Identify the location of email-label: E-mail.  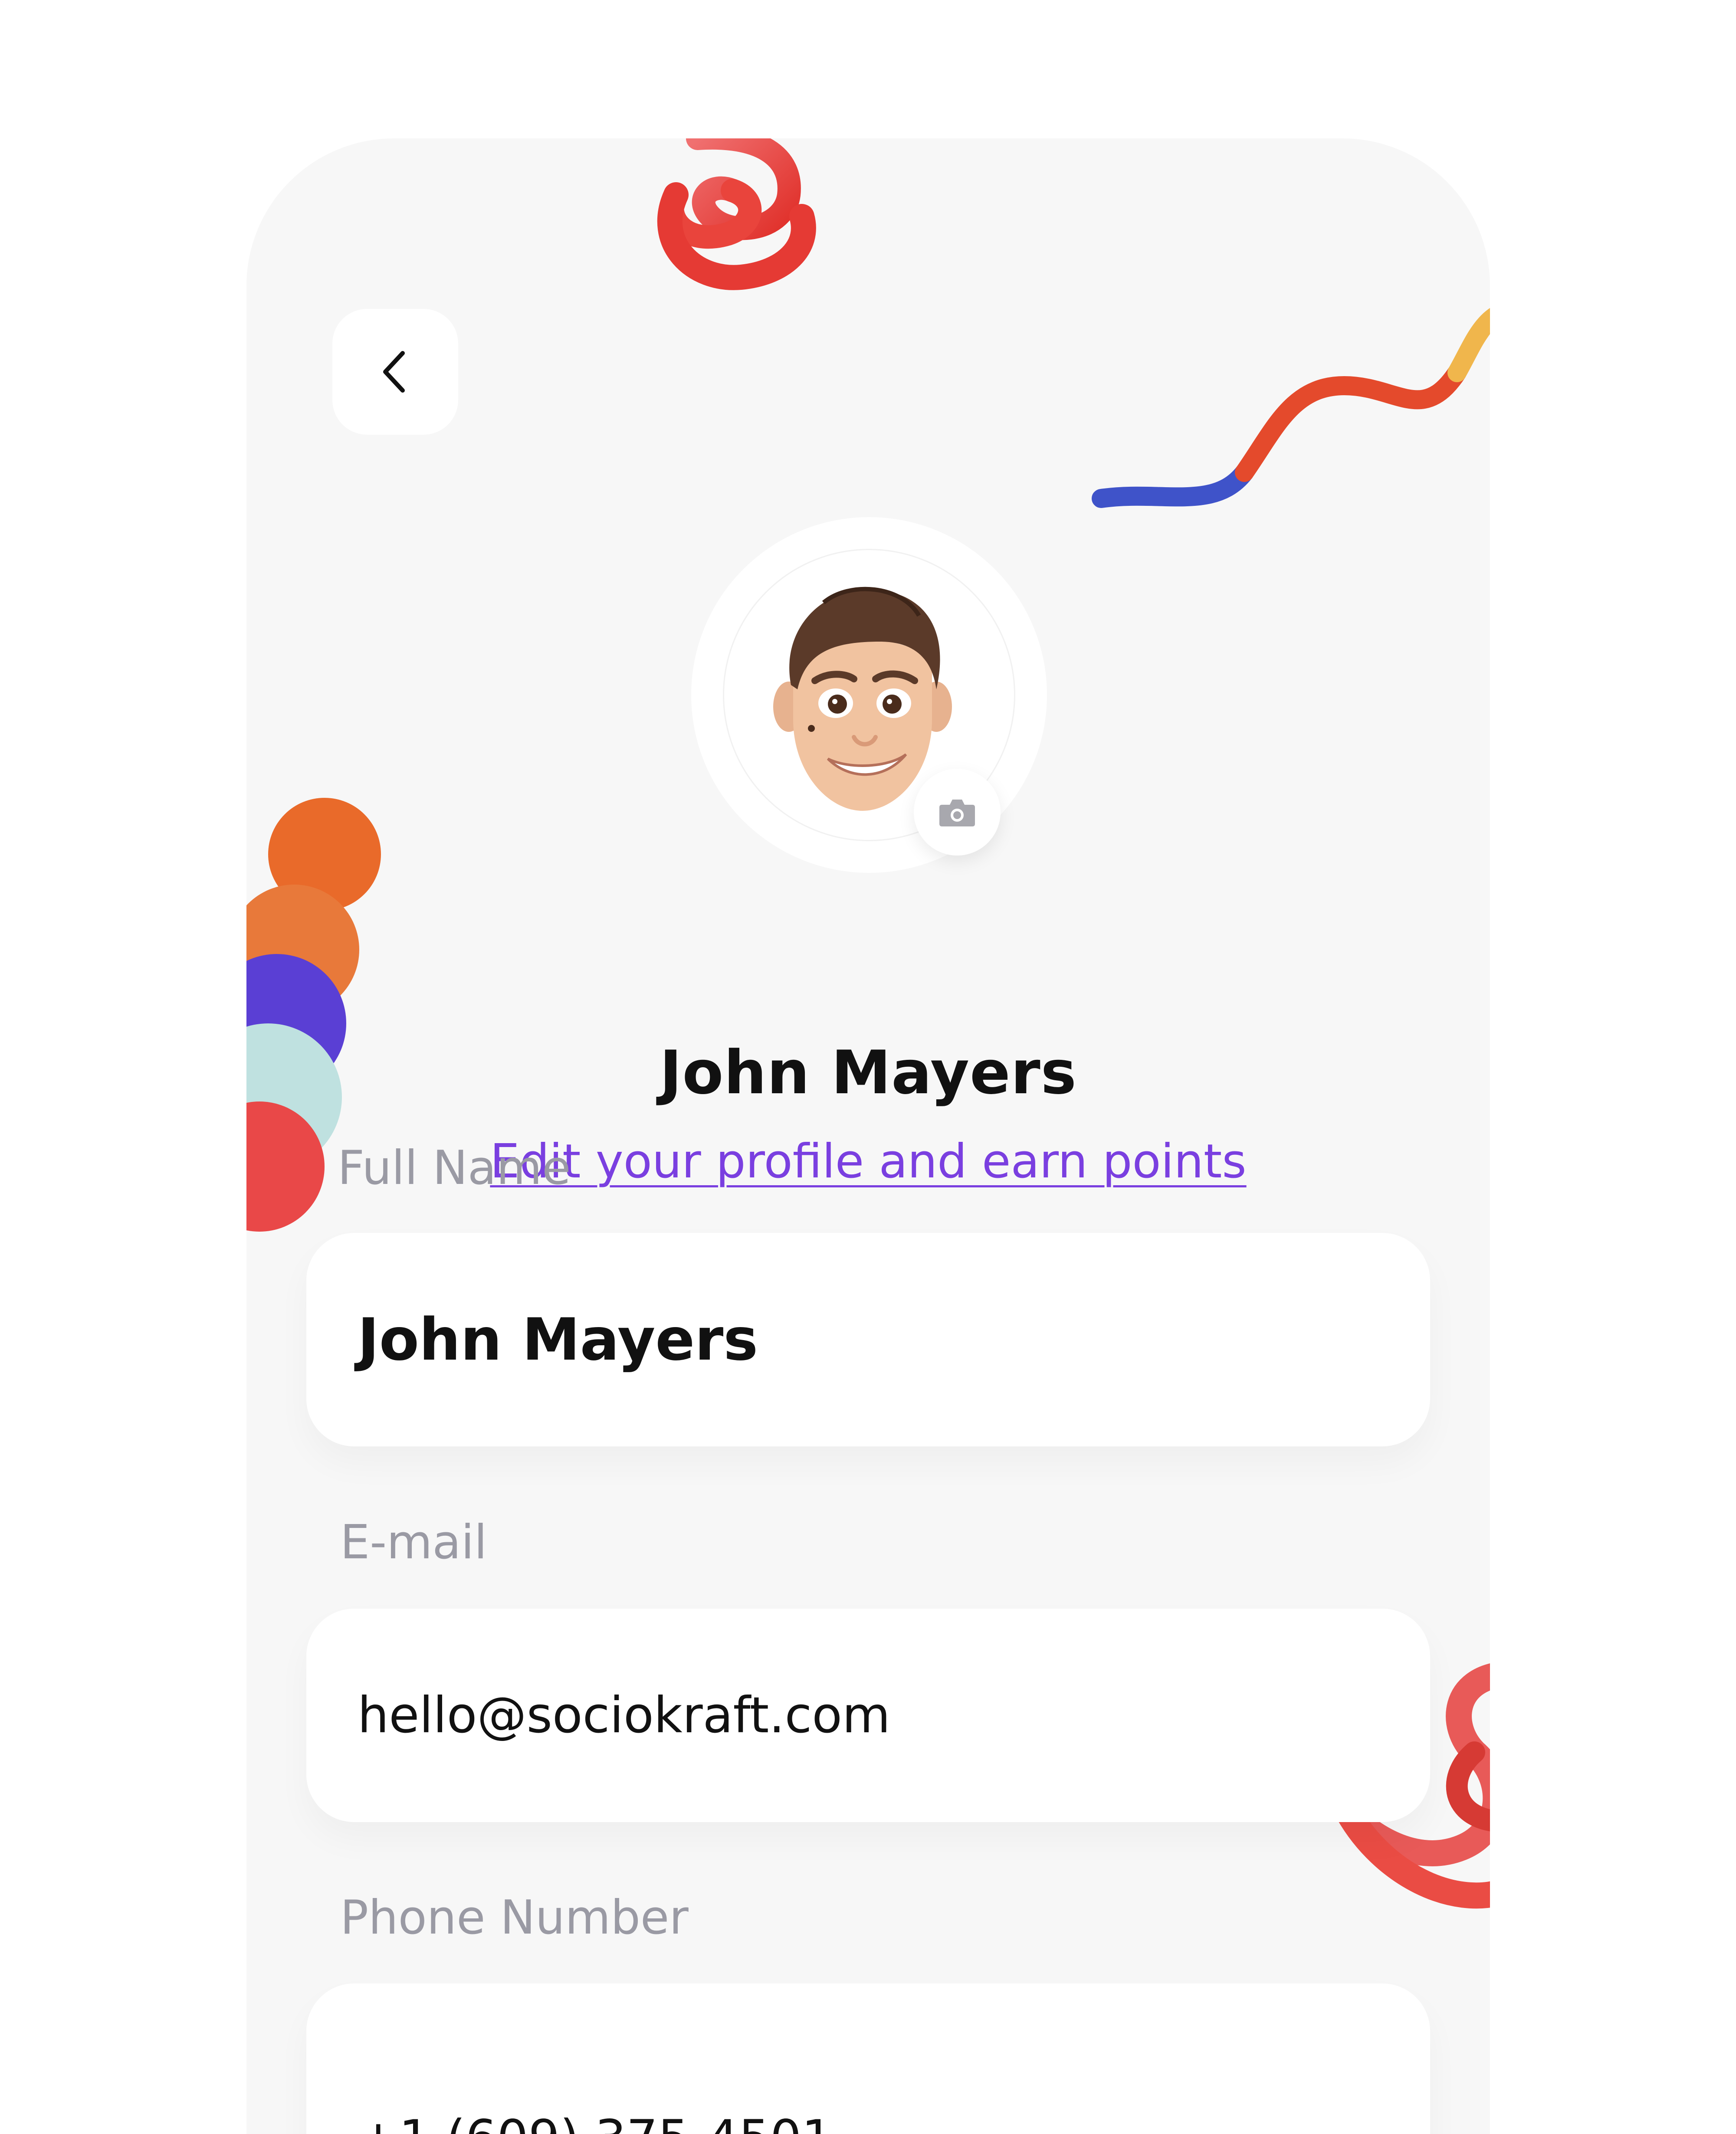
(414, 1543).